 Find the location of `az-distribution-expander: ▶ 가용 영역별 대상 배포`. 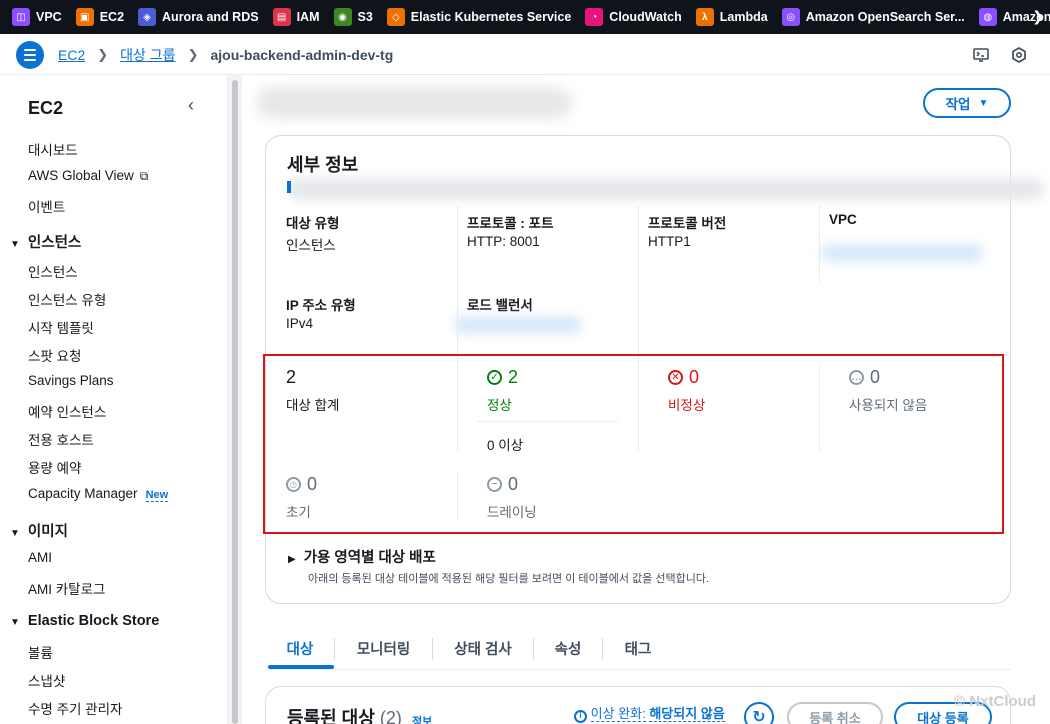

az-distribution-expander: ▶ 가용 영역별 대상 배포 is located at coordinates (362, 556).